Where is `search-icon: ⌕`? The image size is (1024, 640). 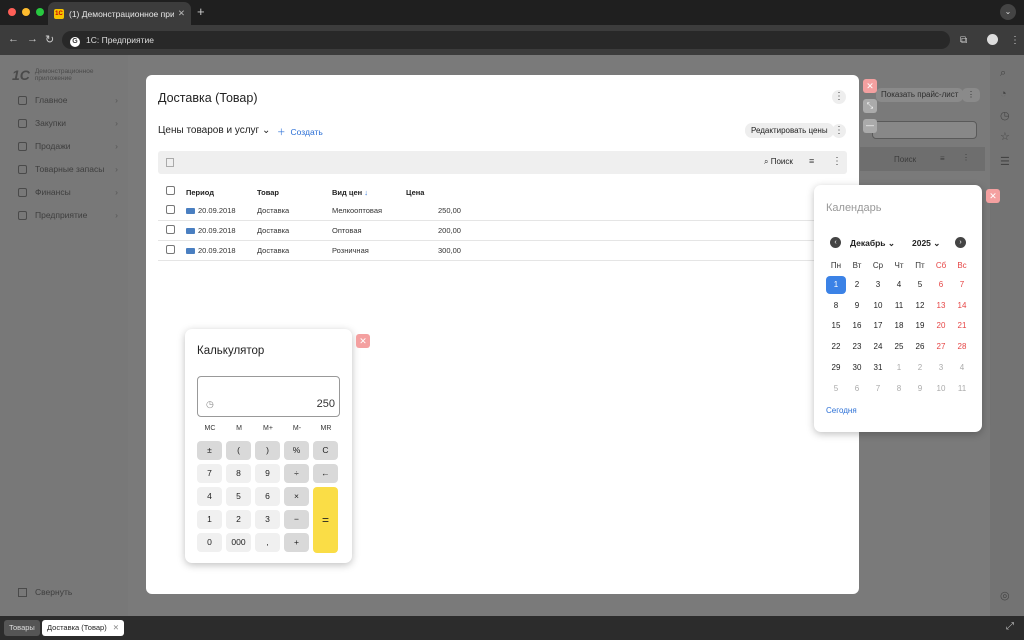
search-icon: ⌕ is located at coordinates (1003, 73).